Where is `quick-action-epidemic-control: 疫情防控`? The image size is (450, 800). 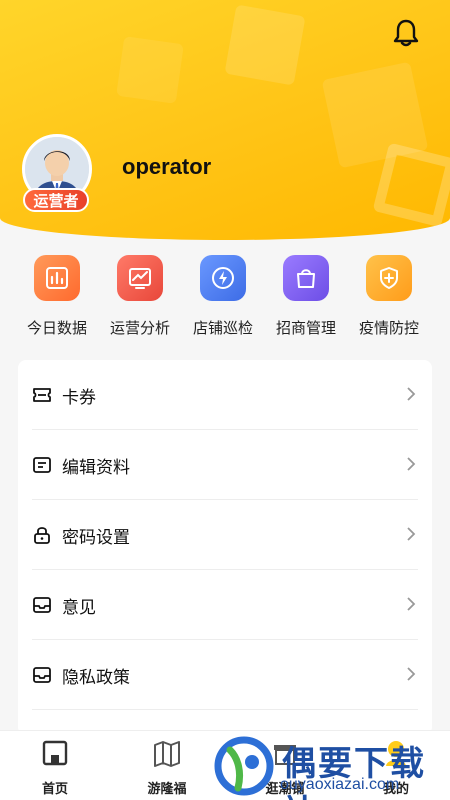 quick-action-epidemic-control: 疫情防控 is located at coordinates (389, 296).